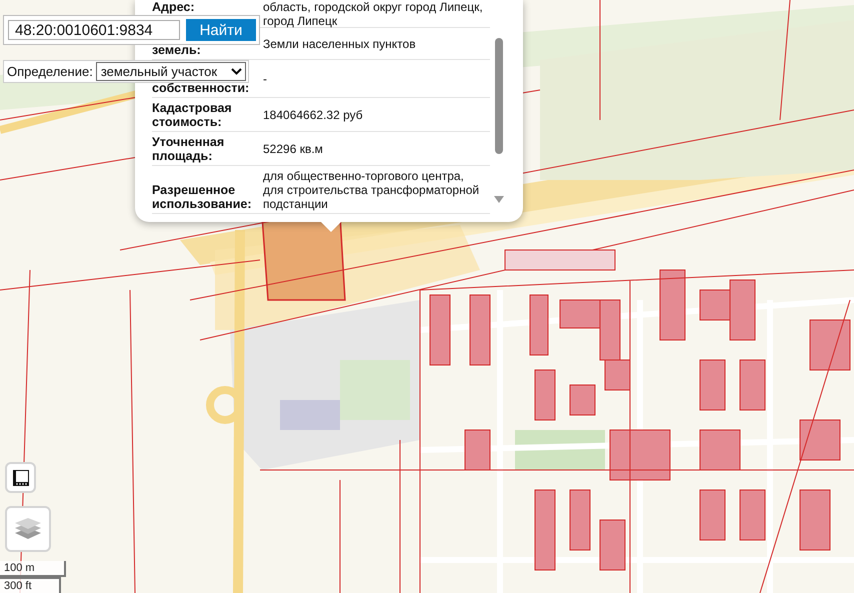 This screenshot has width=854, height=593. I want to click on ruler-icon, so click(21, 477).